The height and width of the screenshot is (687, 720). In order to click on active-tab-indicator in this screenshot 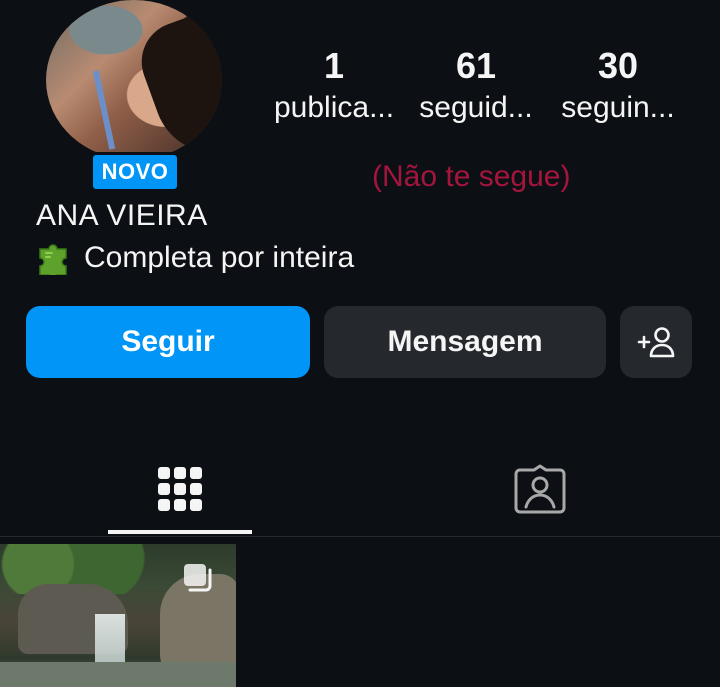, I will do `click(180, 532)`.